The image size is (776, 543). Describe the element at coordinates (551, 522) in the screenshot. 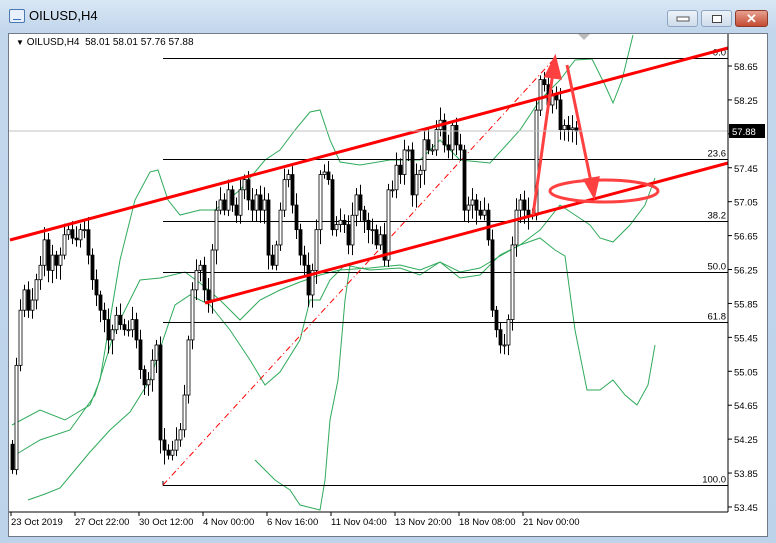

I see `time-axis-label: 21 Nov 00:00` at that location.